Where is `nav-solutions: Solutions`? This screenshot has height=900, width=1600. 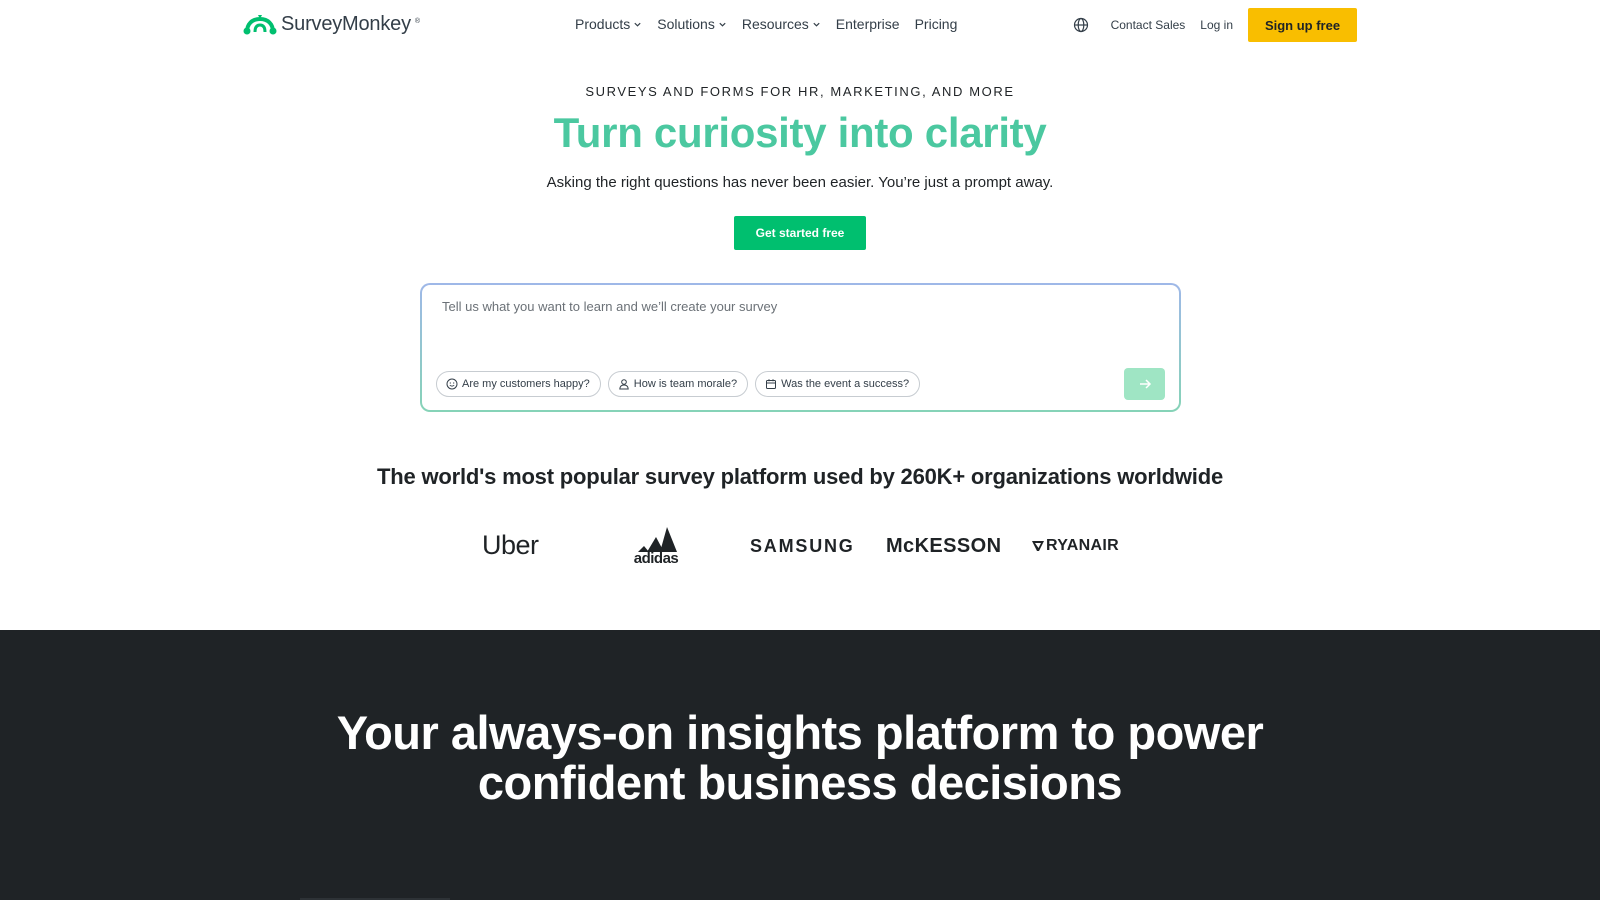
nav-solutions: Solutions is located at coordinates (692, 24).